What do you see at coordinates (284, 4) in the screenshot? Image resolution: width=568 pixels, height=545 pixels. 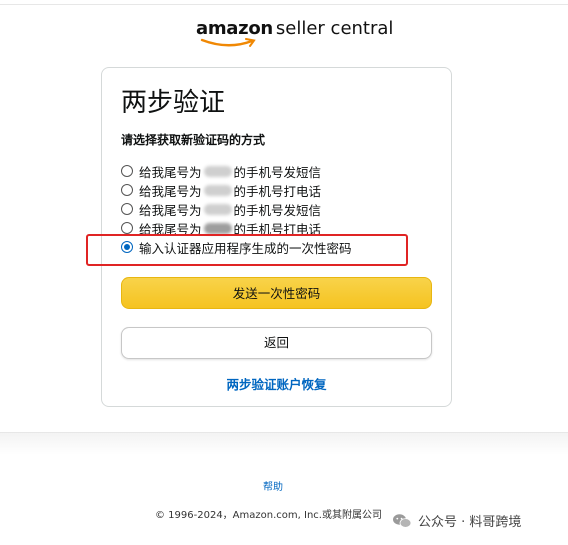 I see `top-divider` at bounding box center [284, 4].